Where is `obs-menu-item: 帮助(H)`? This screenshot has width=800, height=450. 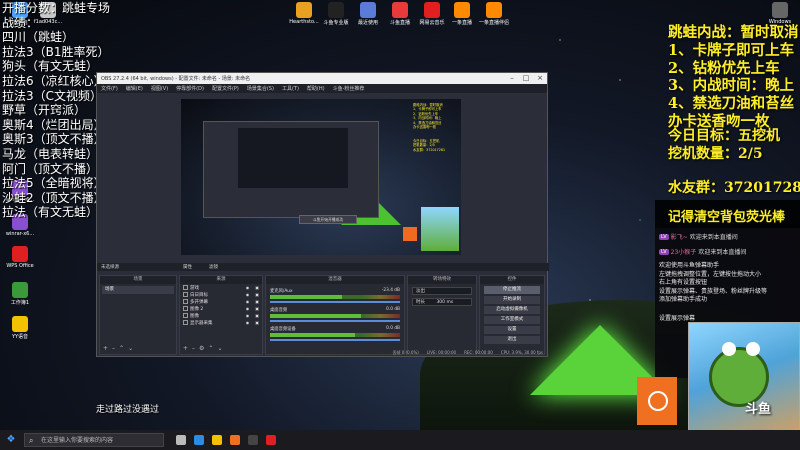
obs-menu-item: 帮助(H) is located at coordinates (316, 88).